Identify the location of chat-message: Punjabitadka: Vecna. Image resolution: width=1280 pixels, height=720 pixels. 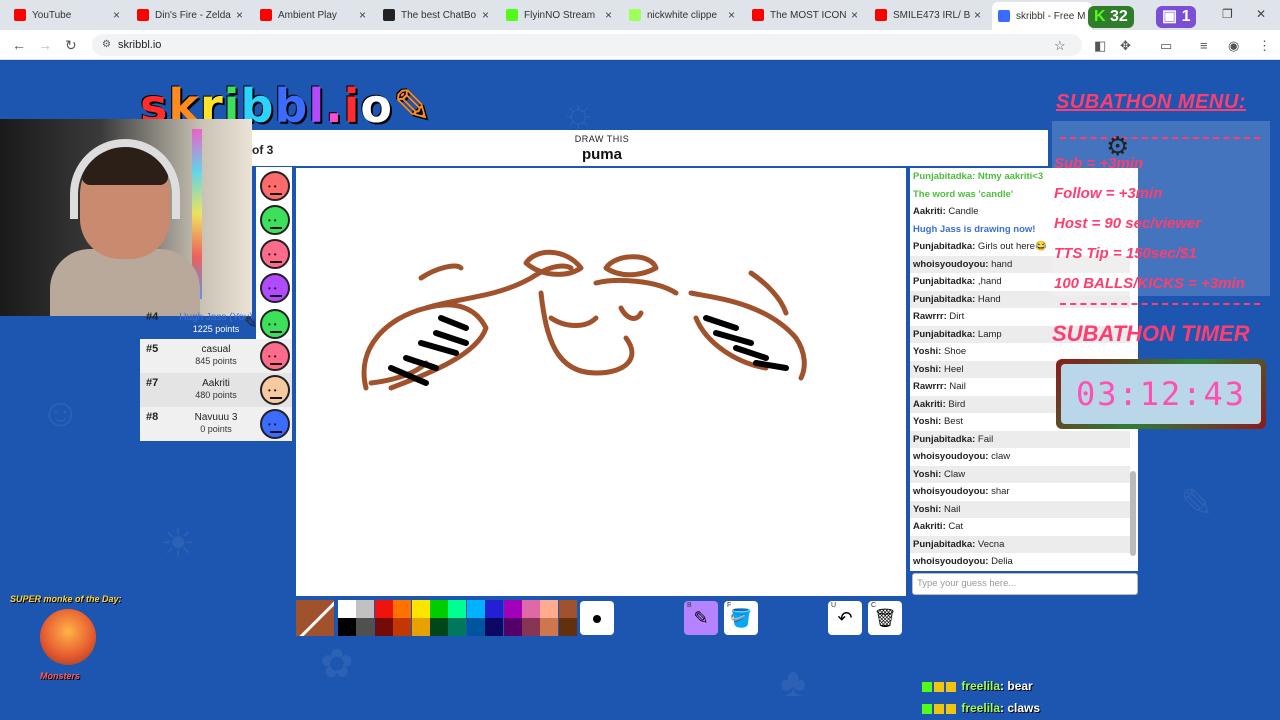
(1020, 544).